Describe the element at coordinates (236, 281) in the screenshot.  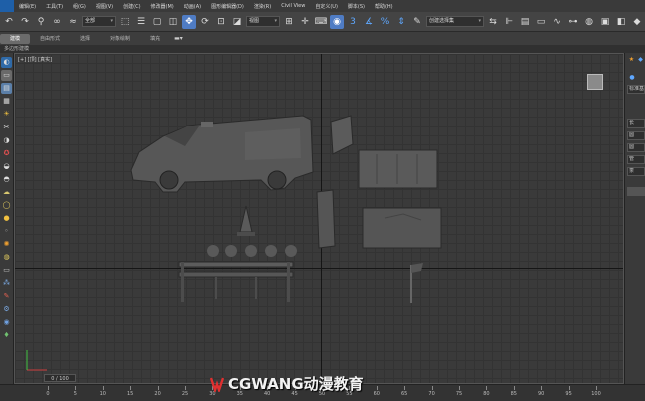
I see `barrier-model` at that location.